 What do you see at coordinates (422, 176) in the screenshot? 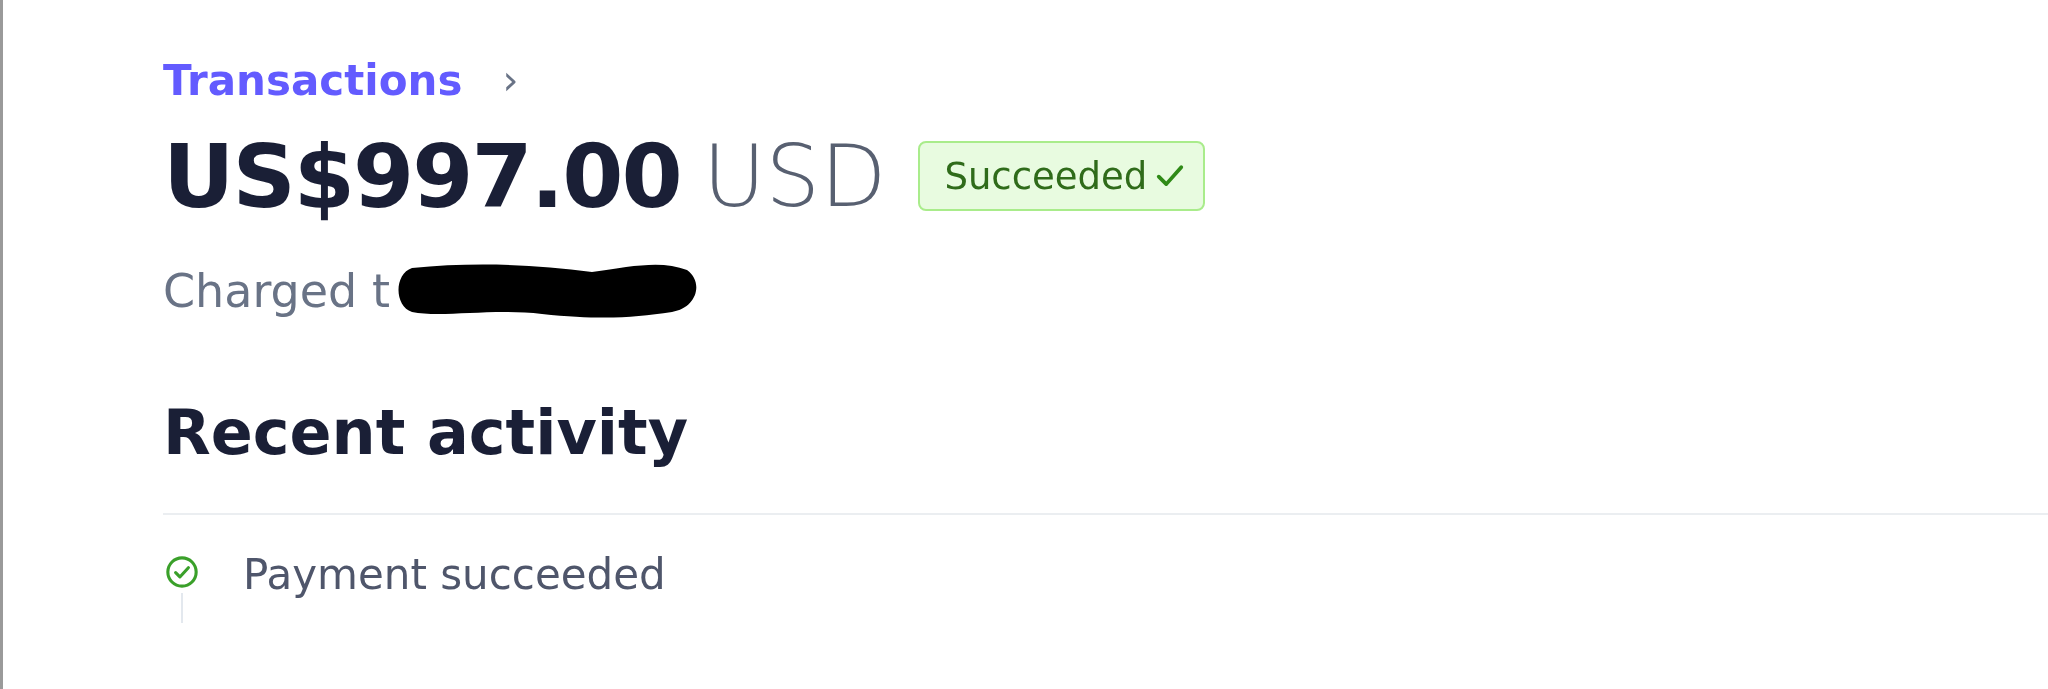
I see `amount: US$997.00` at bounding box center [422, 176].